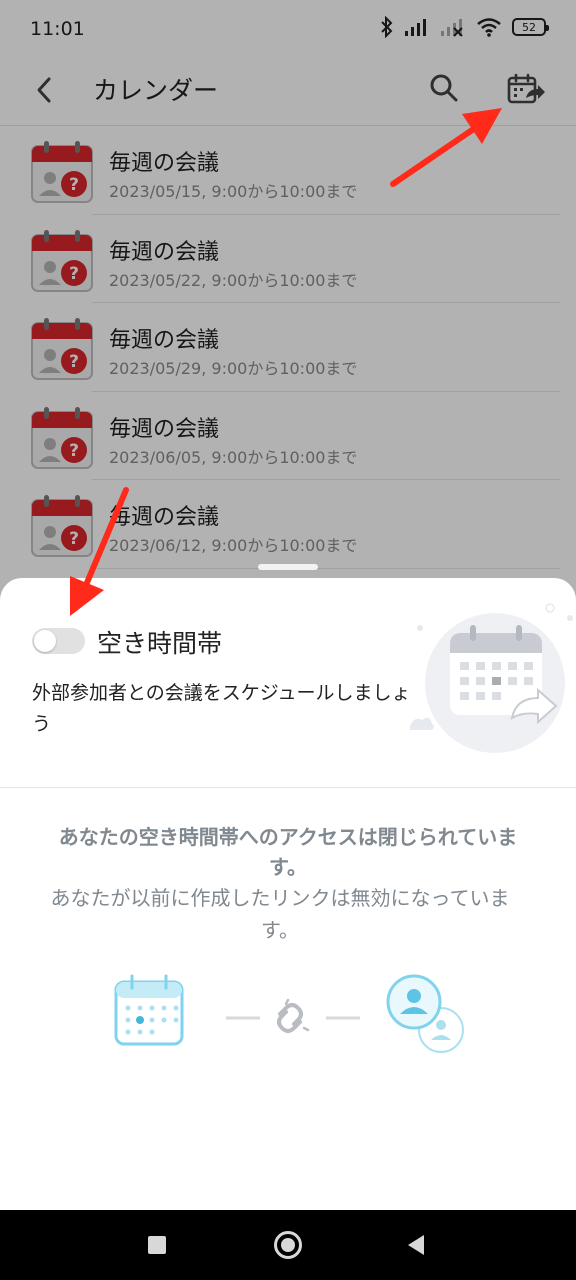 The width and height of the screenshot is (576, 1280). Describe the element at coordinates (157, 1245) in the screenshot. I see `recents-button` at that location.